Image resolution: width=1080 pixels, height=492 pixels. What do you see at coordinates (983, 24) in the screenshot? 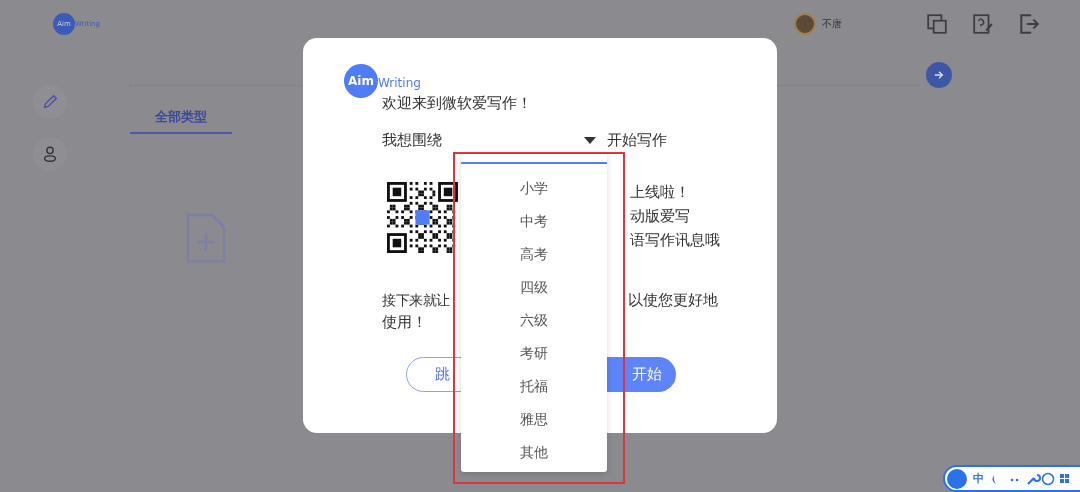
I see `edit-help-icon` at bounding box center [983, 24].